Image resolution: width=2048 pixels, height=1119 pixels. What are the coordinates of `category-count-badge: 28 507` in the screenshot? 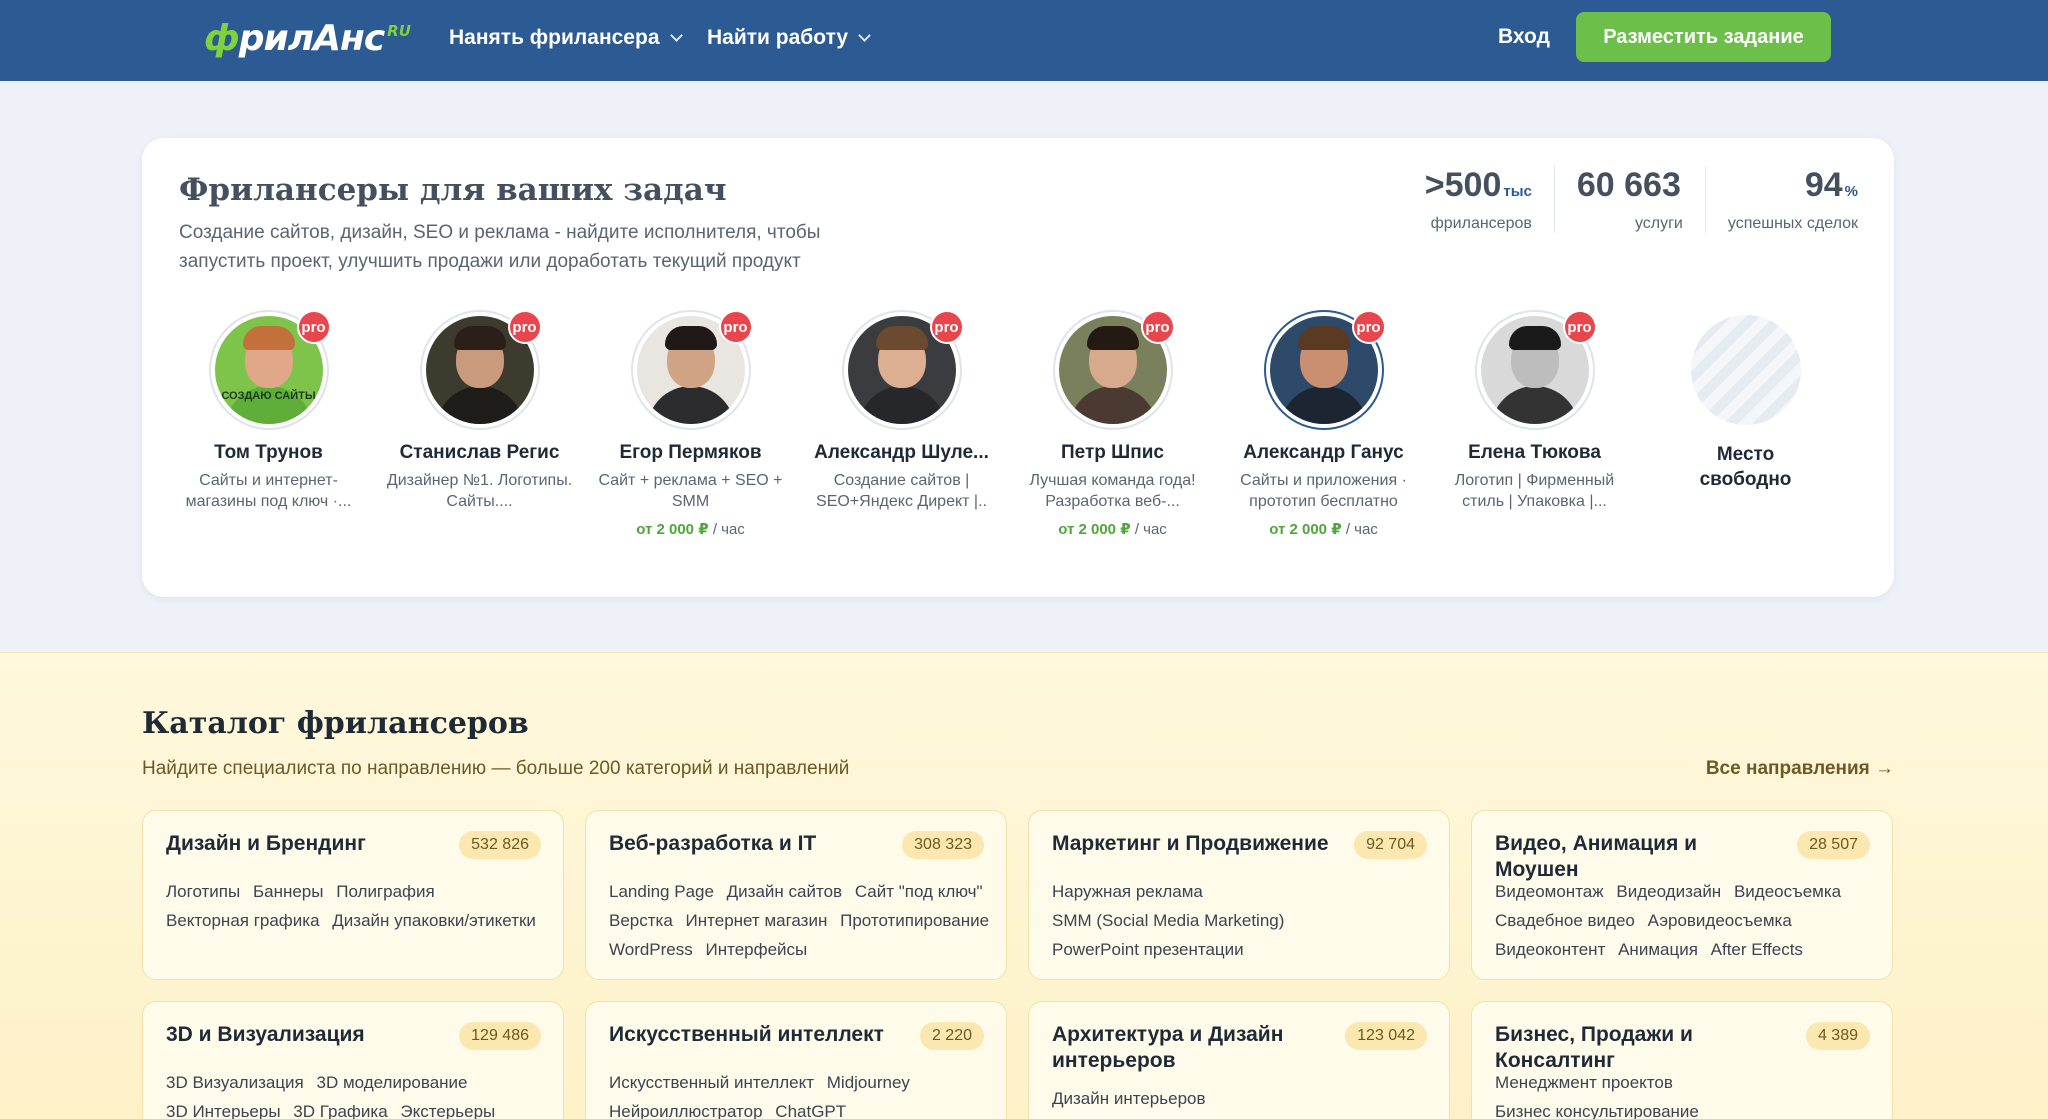 It's located at (1833, 845).